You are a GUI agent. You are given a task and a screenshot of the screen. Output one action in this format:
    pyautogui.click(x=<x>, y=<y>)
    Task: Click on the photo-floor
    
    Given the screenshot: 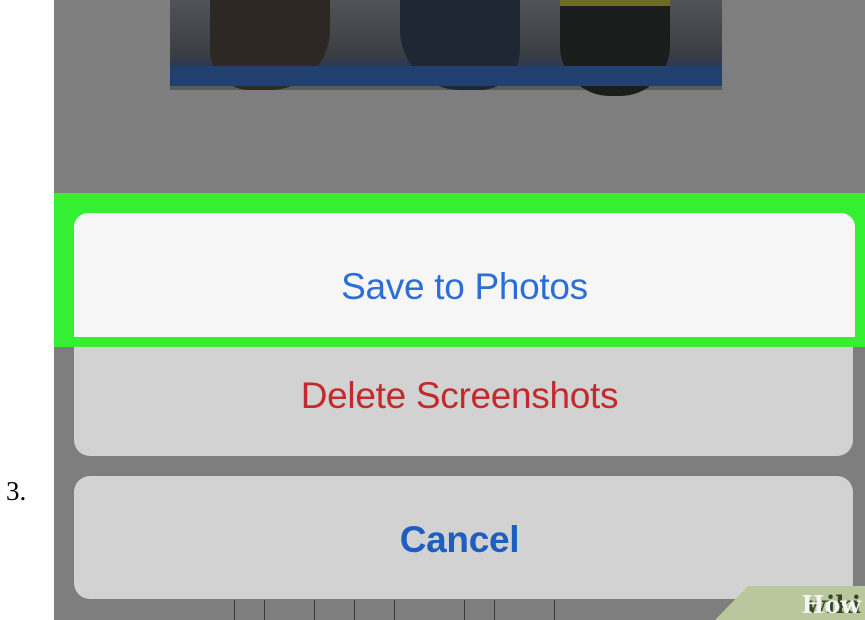 What is the action you would take?
    pyautogui.click(x=446, y=76)
    